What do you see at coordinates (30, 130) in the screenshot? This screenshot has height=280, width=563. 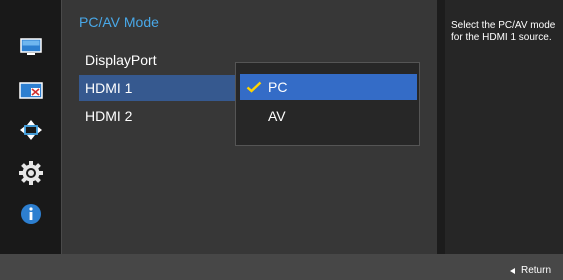 I see `size-position-icon` at bounding box center [30, 130].